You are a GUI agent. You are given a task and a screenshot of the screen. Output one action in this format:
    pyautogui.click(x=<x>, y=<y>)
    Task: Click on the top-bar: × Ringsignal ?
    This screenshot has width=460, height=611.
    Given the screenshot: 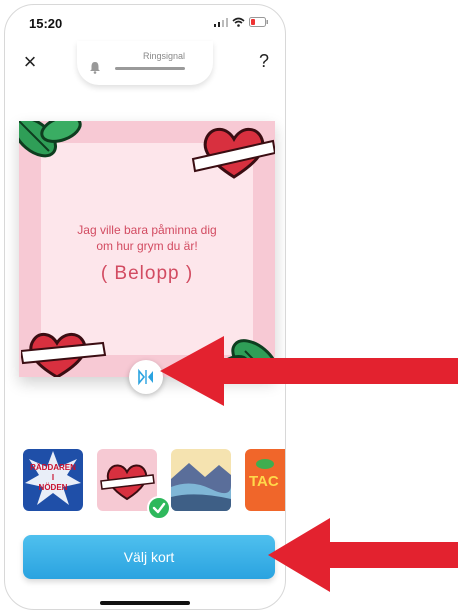 What is the action you would take?
    pyautogui.click(x=145, y=64)
    